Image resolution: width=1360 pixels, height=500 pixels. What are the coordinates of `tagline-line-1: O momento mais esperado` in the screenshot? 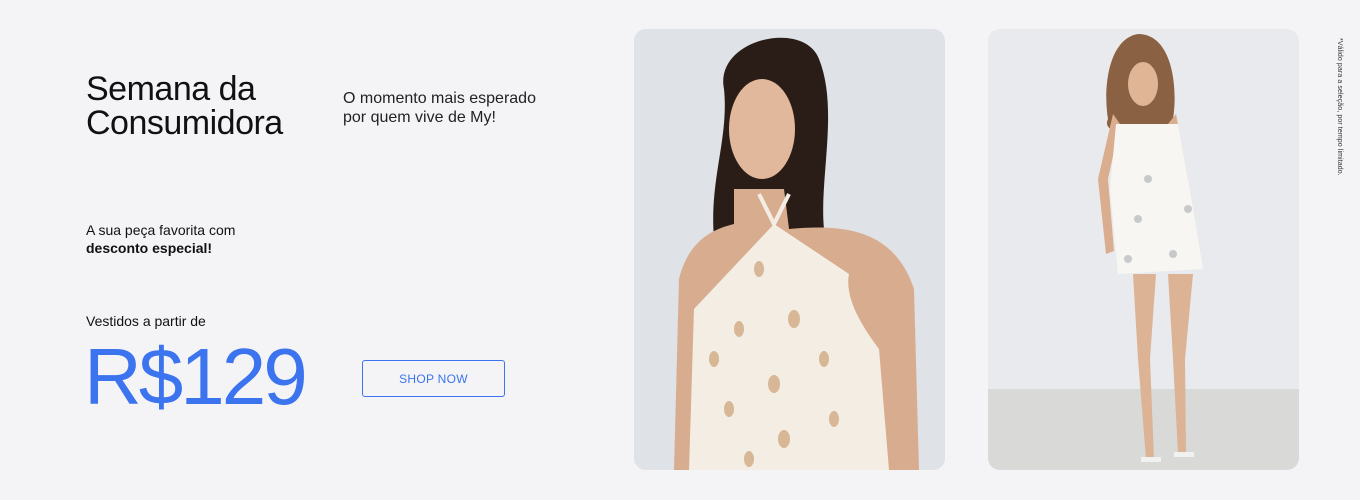 It's located at (439, 98).